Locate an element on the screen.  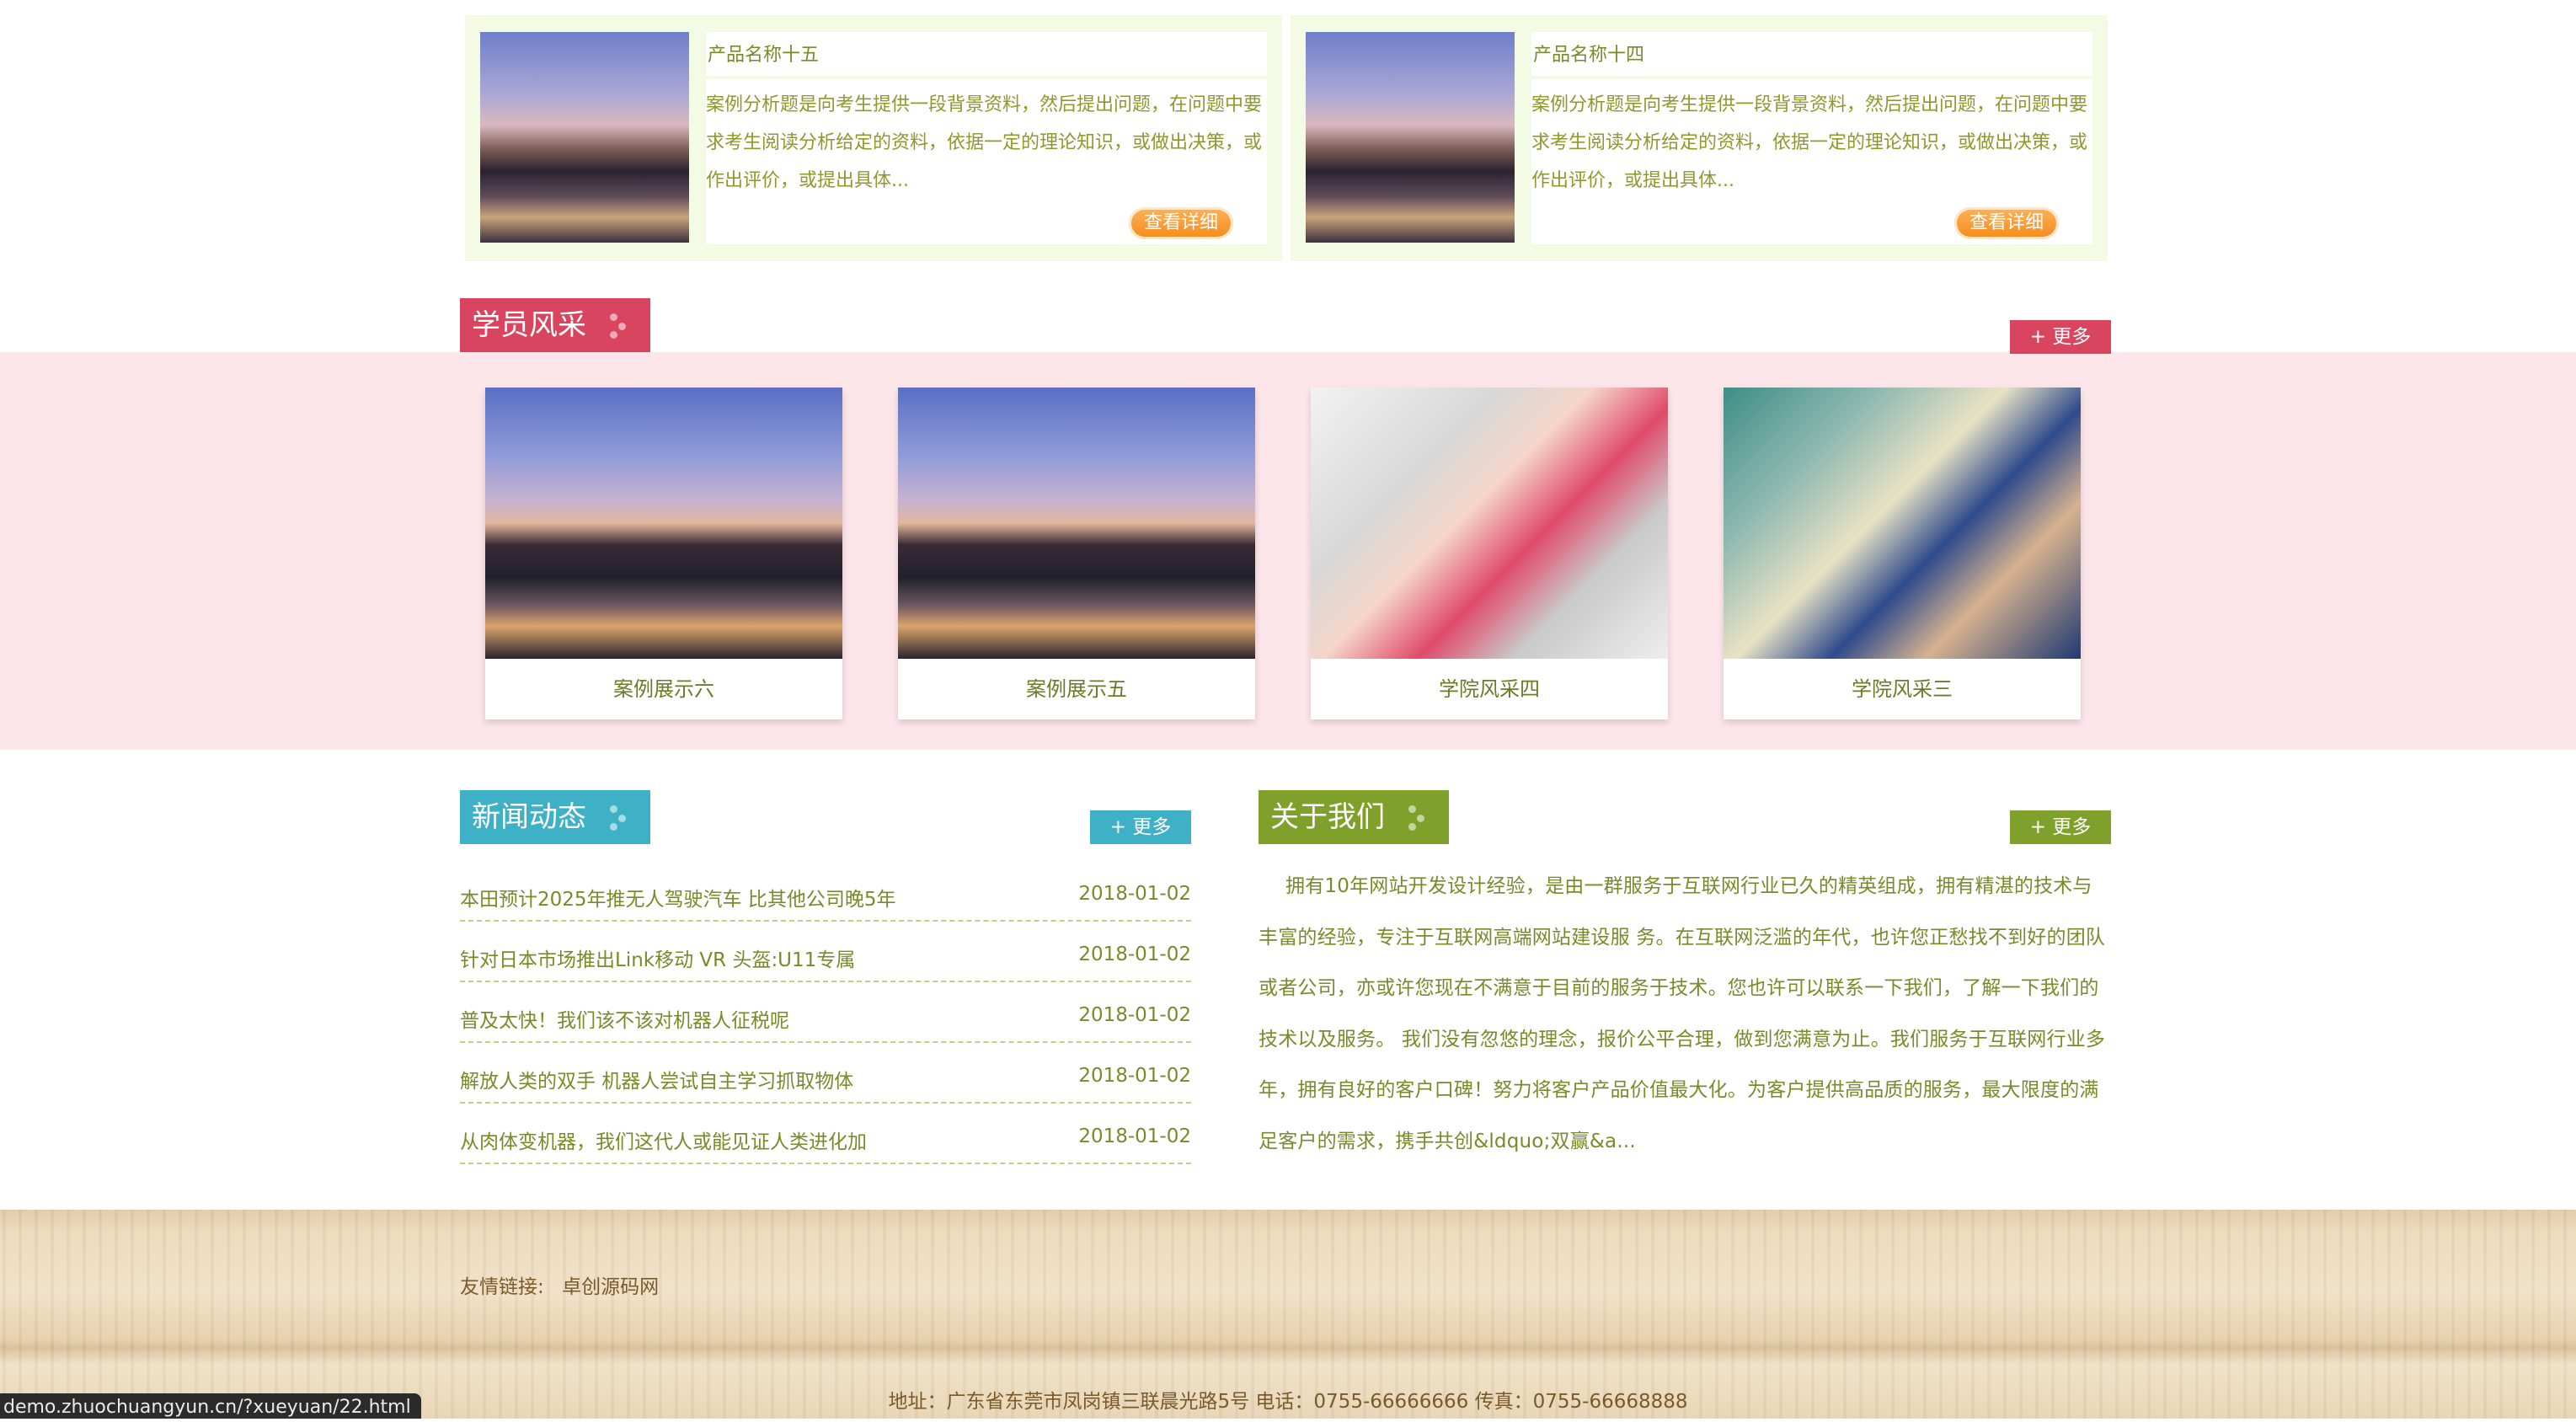
section-title-news: 新闻动态 is located at coordinates (555, 817).